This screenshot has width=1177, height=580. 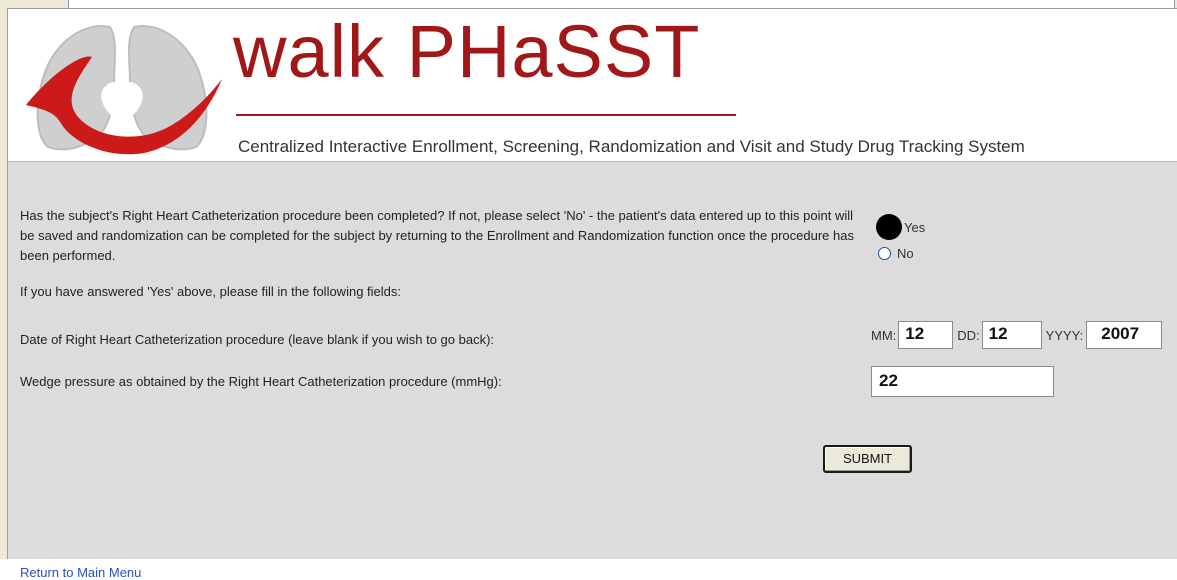 What do you see at coordinates (80, 572) in the screenshot?
I see `return-main-menu-link: Return to Main Menu` at bounding box center [80, 572].